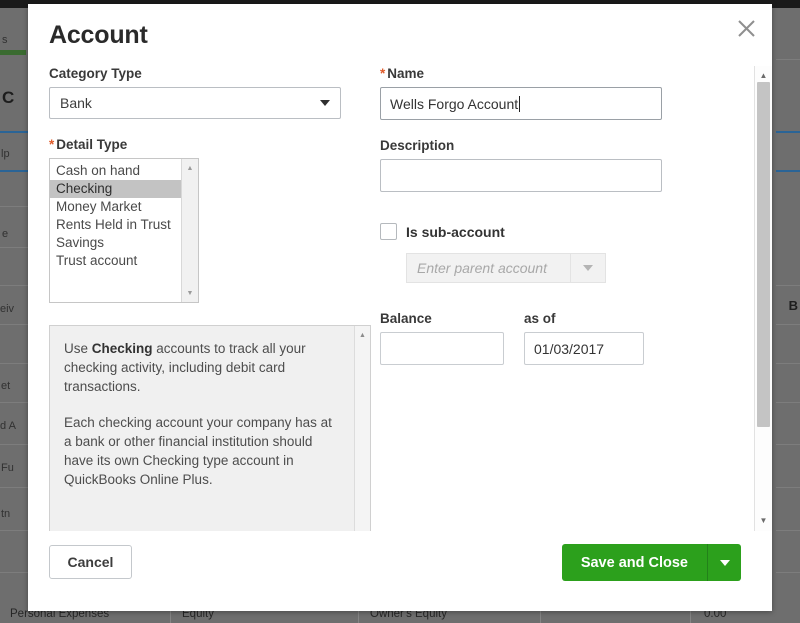 The image size is (800, 623). Describe the element at coordinates (788, 363) in the screenshot. I see `bg-divider-r4` at that location.